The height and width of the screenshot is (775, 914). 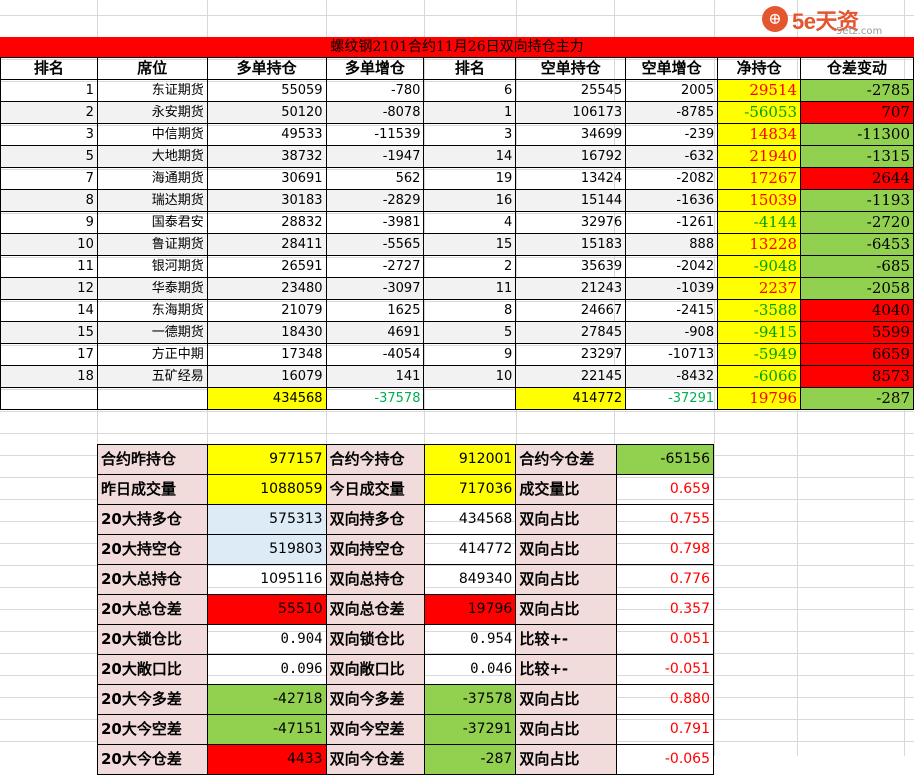 I want to click on net-position-cell: -3588, so click(x=759, y=310).